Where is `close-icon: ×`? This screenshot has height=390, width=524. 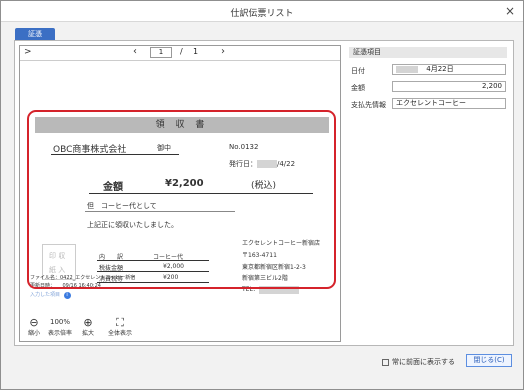
close-icon: × is located at coordinates (510, 11).